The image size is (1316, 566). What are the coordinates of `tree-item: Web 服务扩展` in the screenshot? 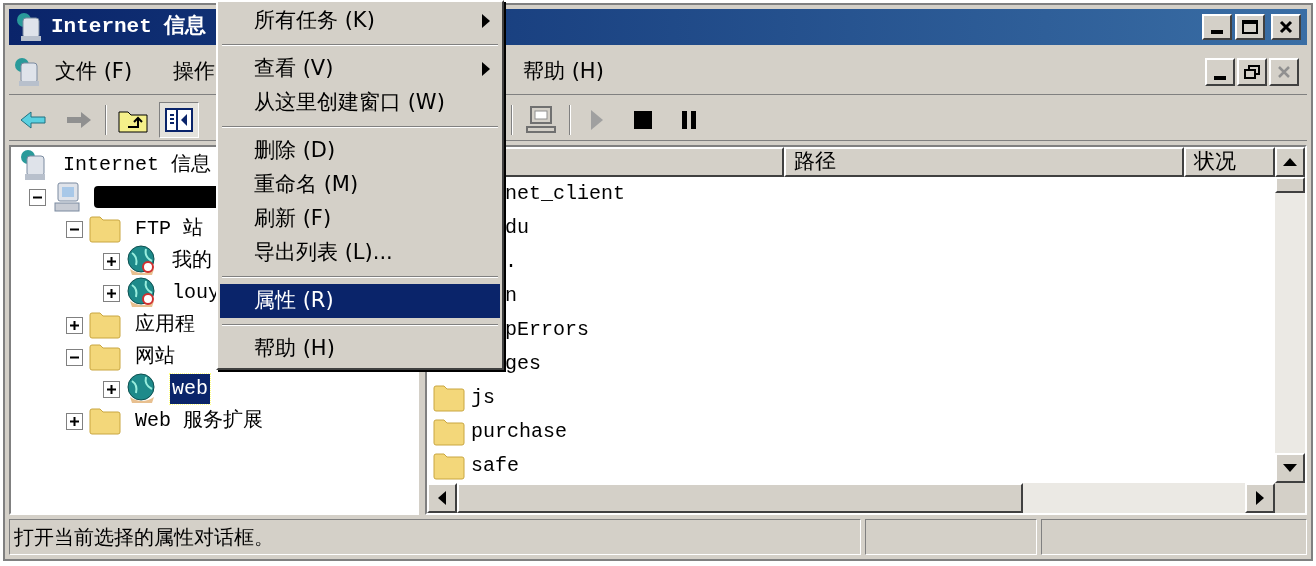 It's located at (199, 421).